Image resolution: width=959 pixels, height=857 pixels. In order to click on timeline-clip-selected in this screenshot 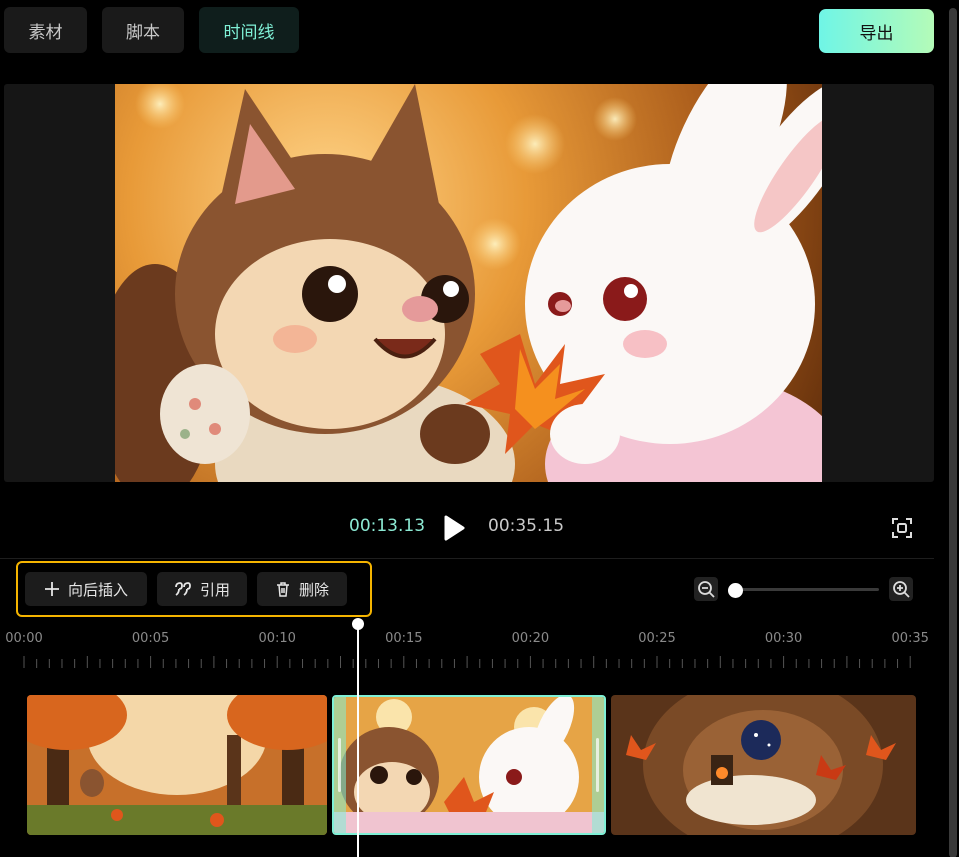, I will do `click(469, 765)`.